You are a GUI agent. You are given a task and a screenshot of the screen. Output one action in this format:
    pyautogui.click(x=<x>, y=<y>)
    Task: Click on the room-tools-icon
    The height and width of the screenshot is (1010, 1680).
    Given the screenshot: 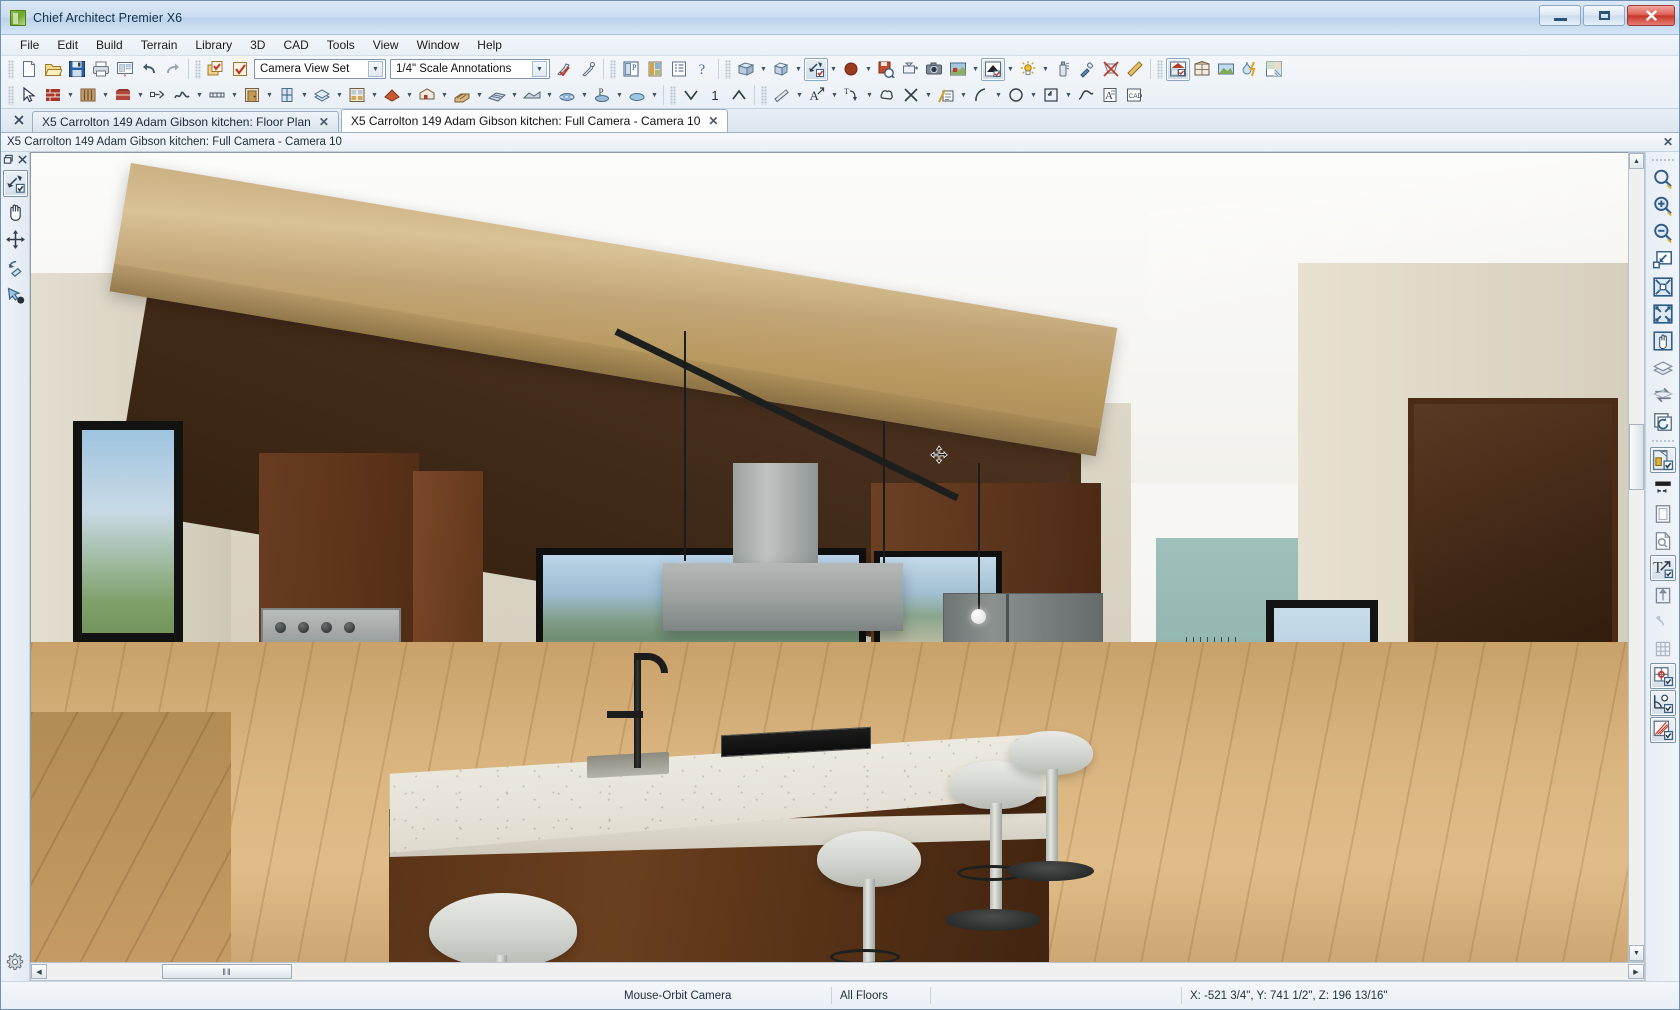 What is the action you would take?
    pyautogui.click(x=123, y=95)
    